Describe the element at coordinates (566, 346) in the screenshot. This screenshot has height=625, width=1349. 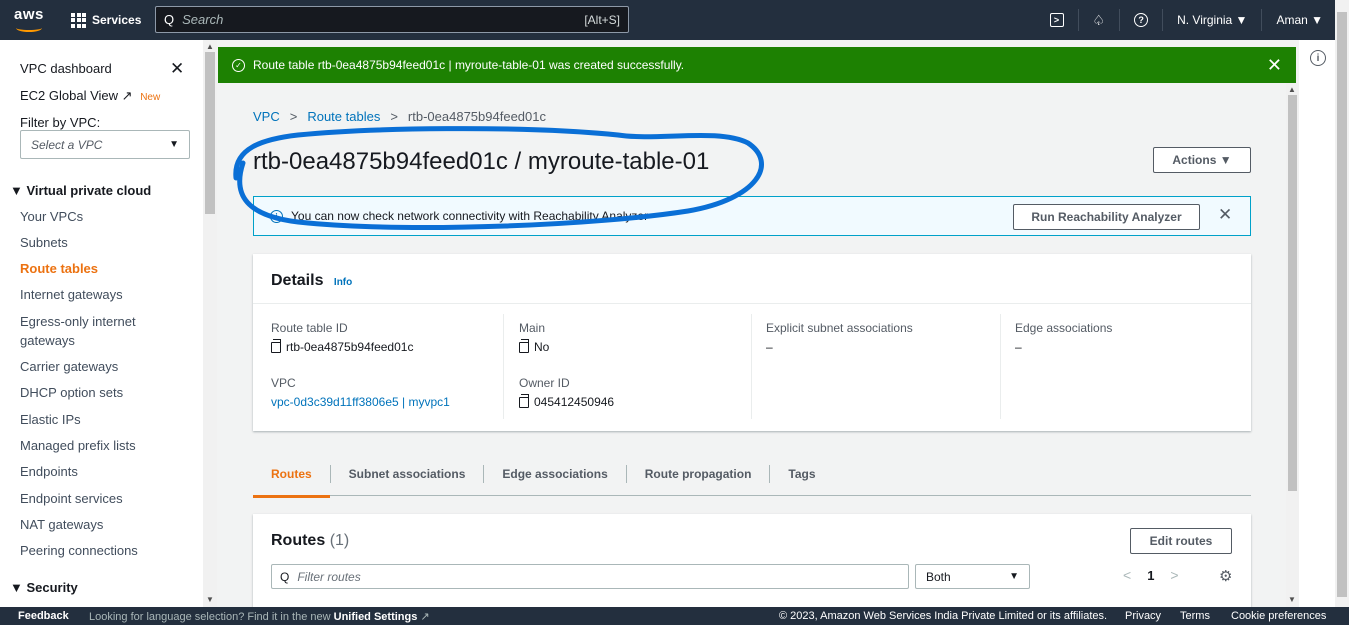
I see `main-value: No` at that location.